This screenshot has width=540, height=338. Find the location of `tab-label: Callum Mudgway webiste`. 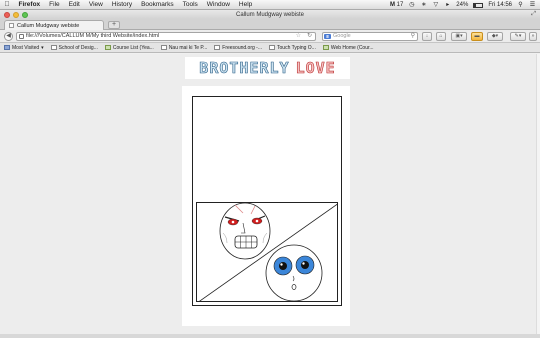

tab-label: Callum Mudgway webiste is located at coordinates (48, 25).